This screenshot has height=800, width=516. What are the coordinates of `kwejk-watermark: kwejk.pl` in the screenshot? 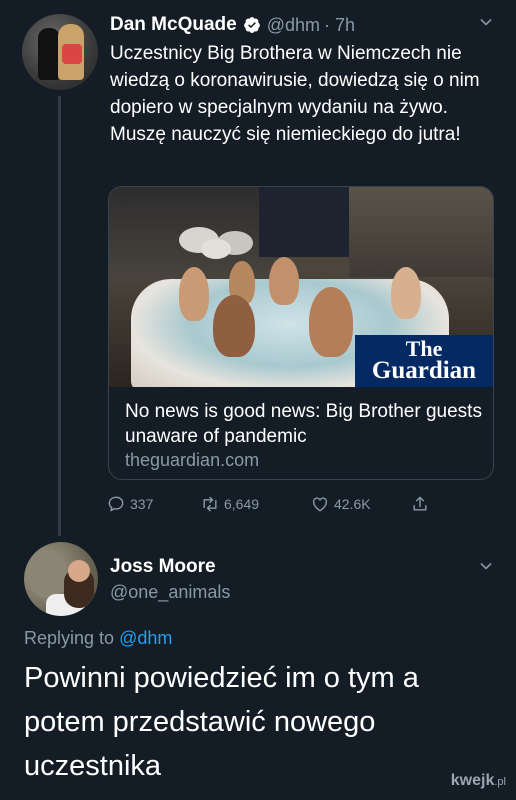 It's located at (478, 780).